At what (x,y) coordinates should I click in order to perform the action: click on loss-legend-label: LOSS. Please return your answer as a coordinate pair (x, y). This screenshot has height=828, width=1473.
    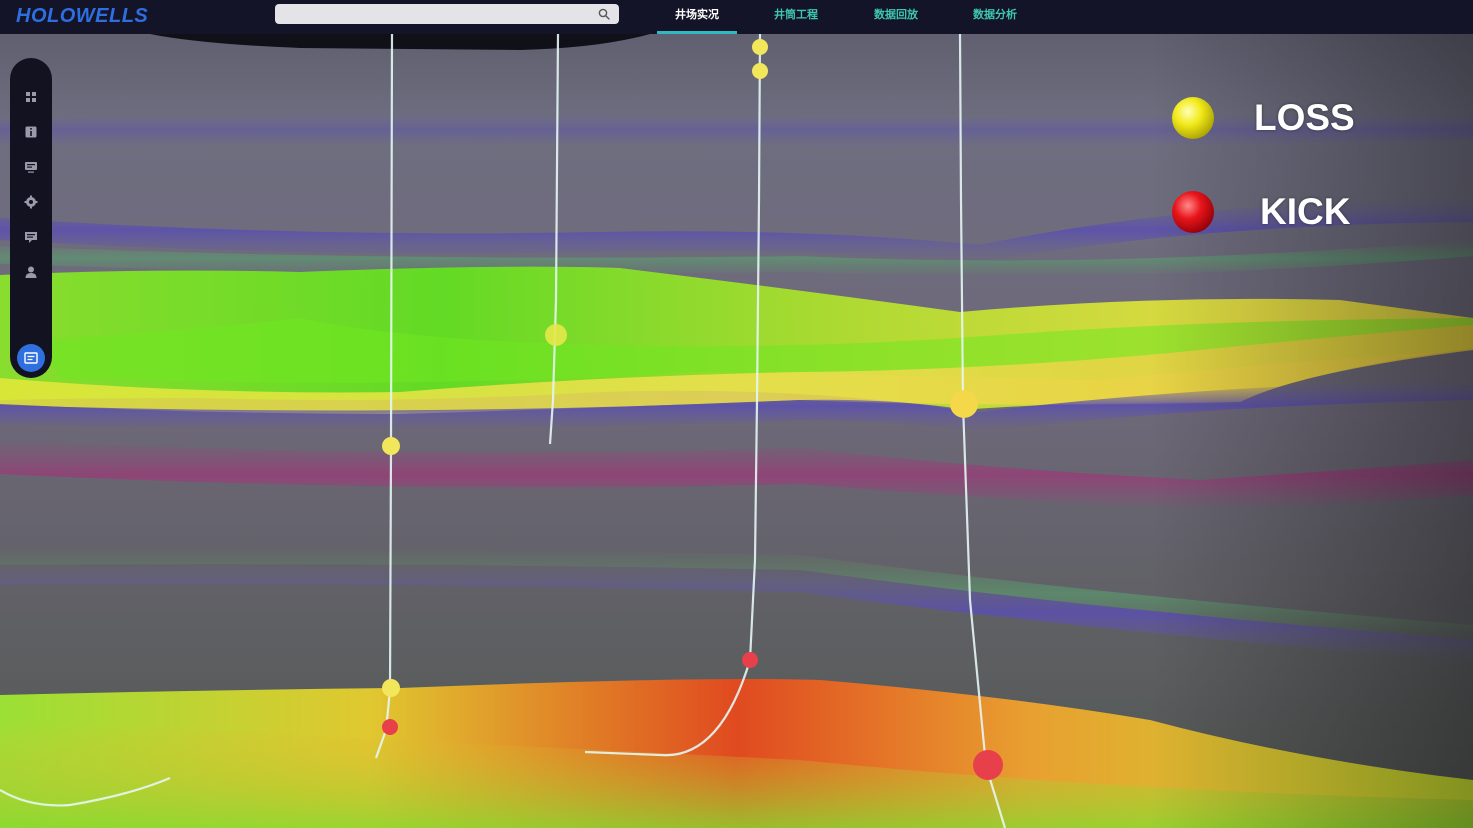
    Looking at the image, I should click on (1304, 117).